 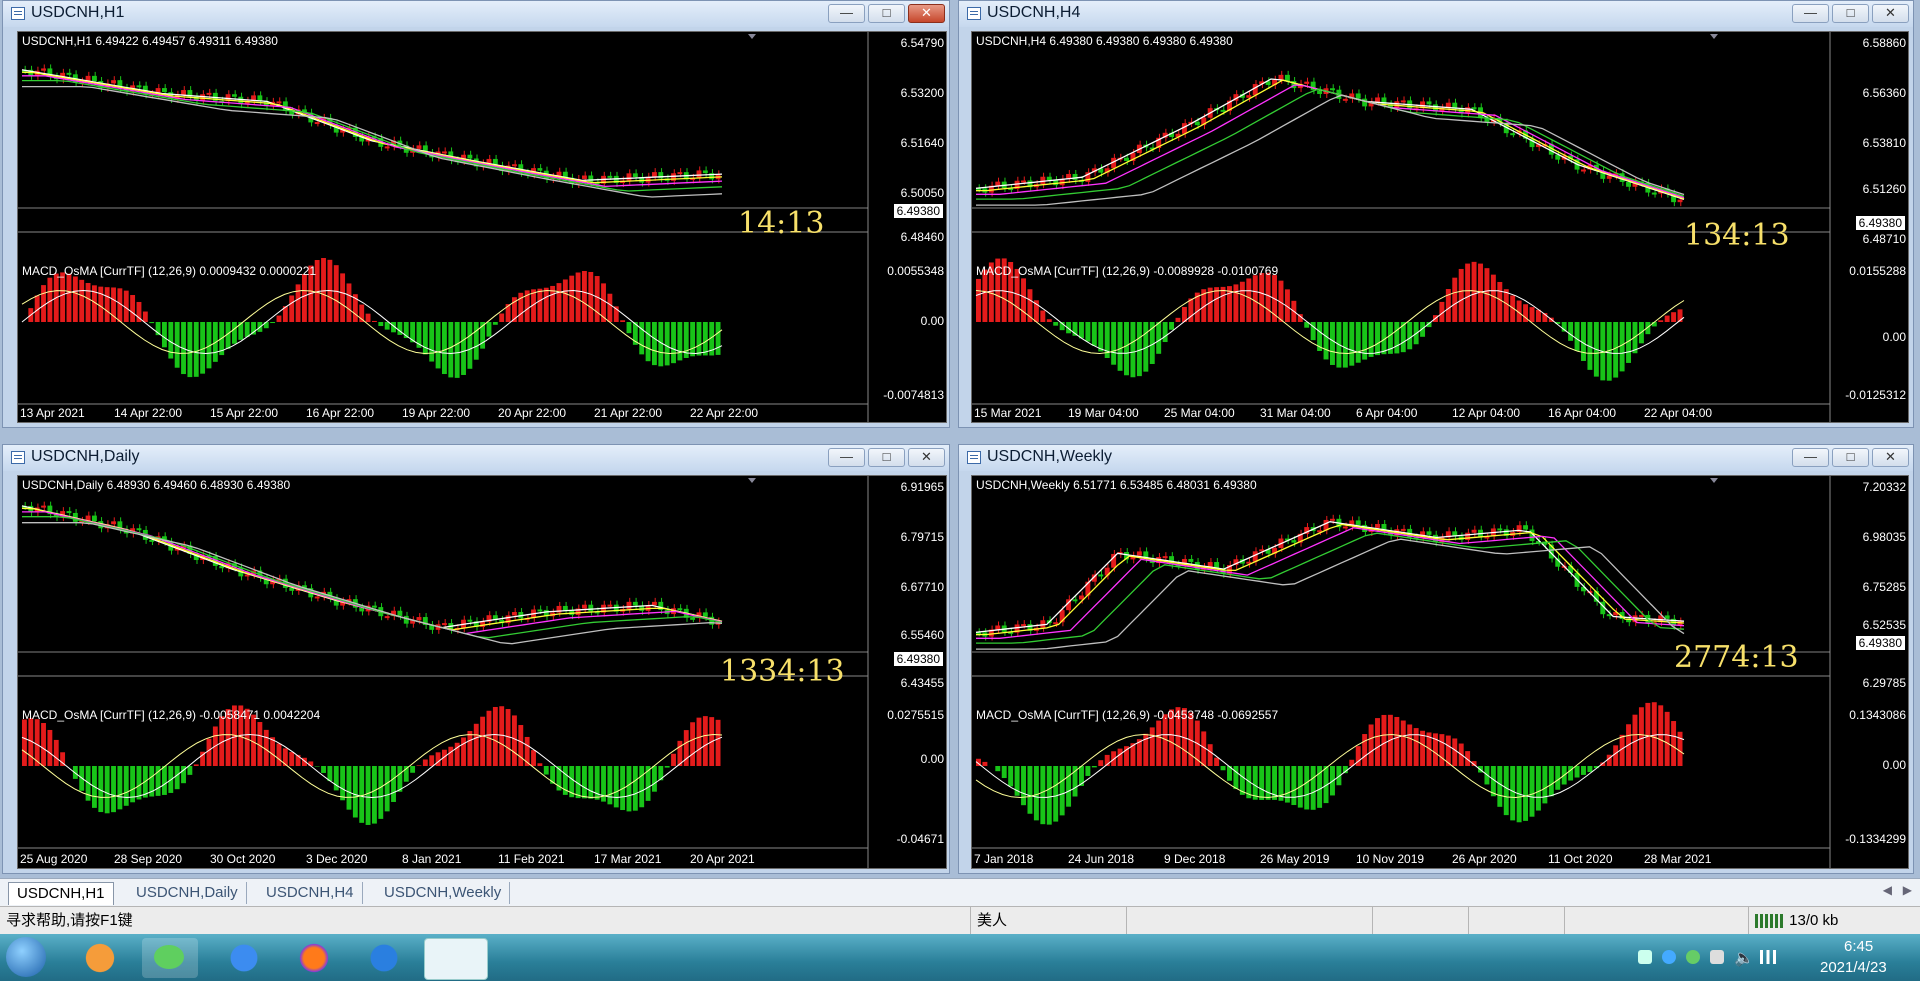 What do you see at coordinates (1853, 967) in the screenshot?
I see `clock-date: 2021/4/23` at bounding box center [1853, 967].